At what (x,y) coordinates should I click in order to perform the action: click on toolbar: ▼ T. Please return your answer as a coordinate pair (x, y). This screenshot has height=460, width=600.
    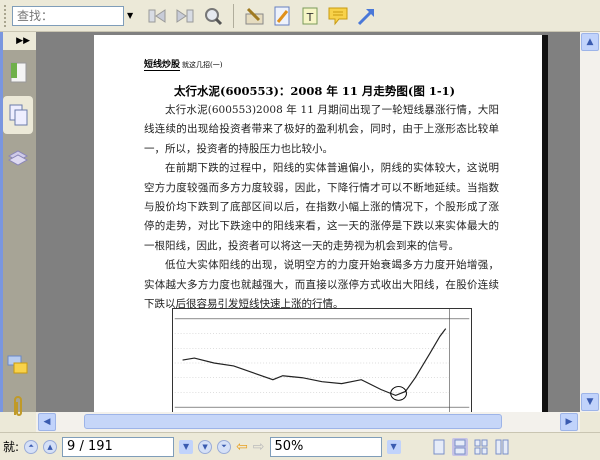
    Looking at the image, I should click on (300, 16).